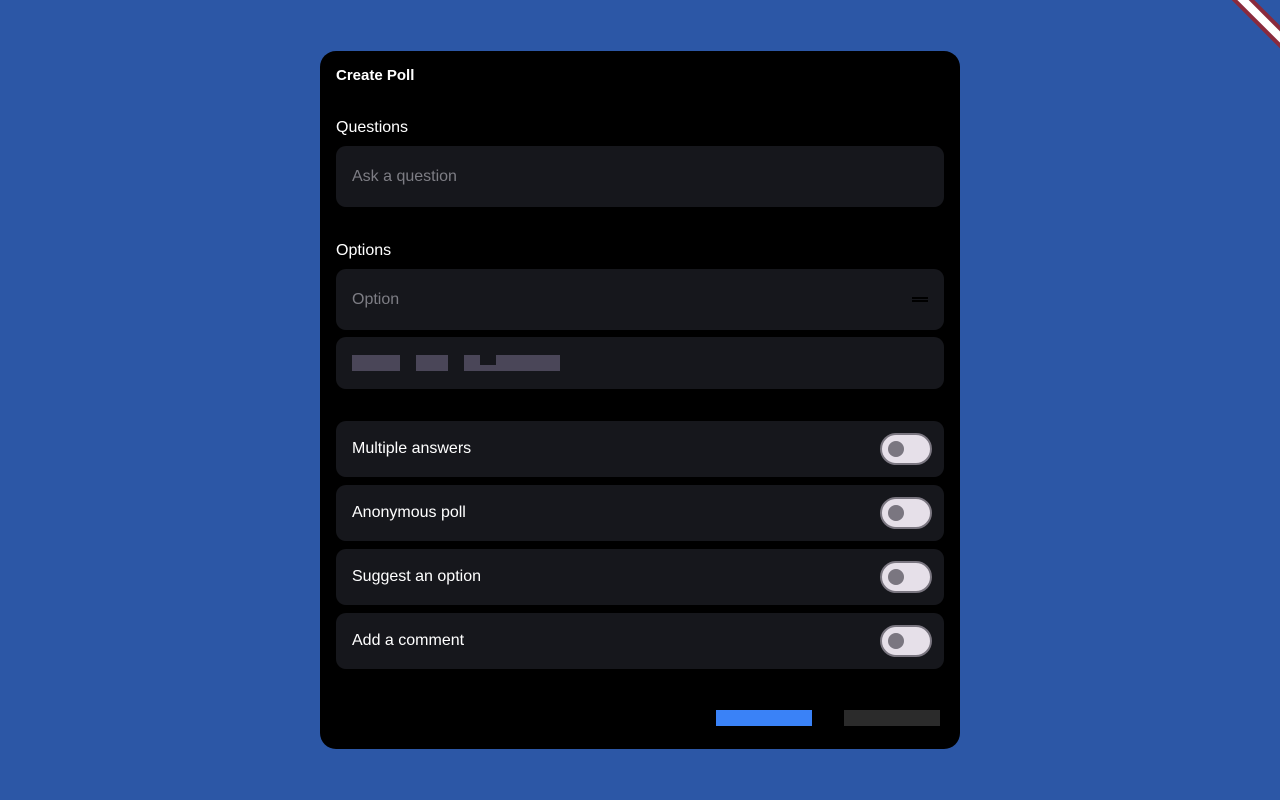  Describe the element at coordinates (375, 75) in the screenshot. I see `dialog-title: Create Poll` at that location.